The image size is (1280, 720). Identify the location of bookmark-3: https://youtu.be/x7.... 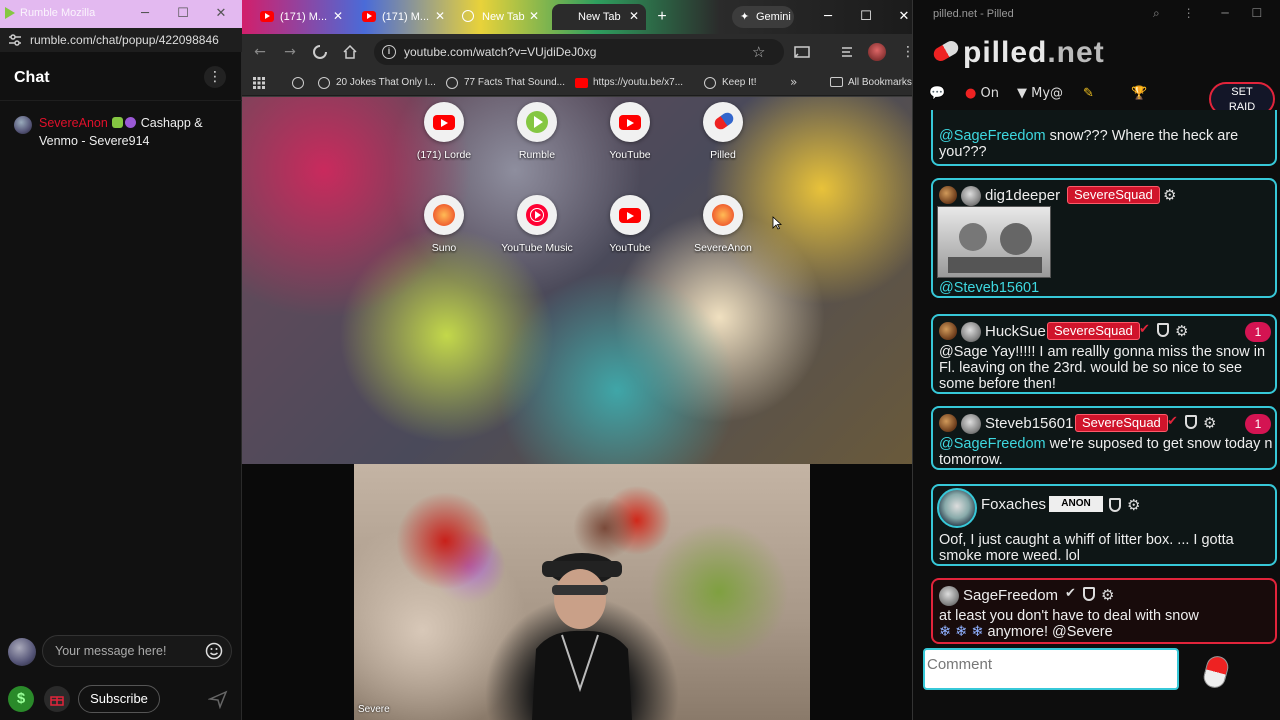
(634, 83).